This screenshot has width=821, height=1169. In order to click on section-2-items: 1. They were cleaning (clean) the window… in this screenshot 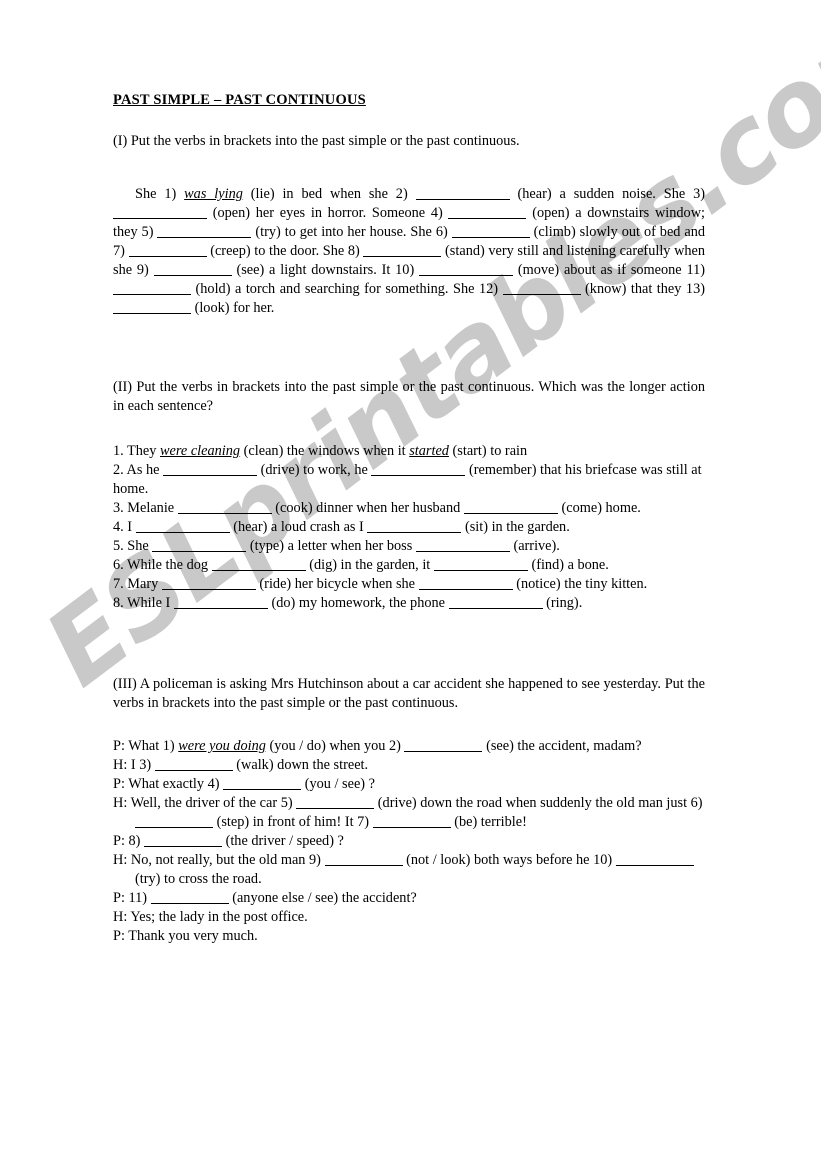, I will do `click(409, 527)`.